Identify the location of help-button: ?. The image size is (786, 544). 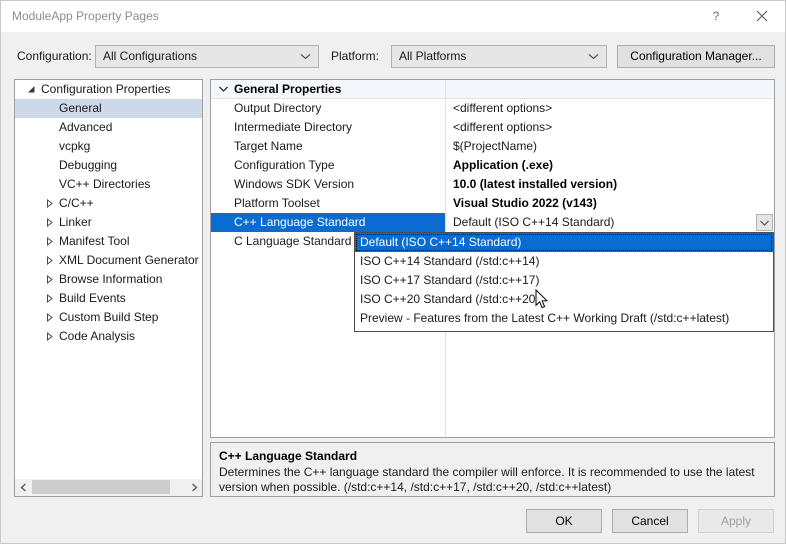
(715, 16).